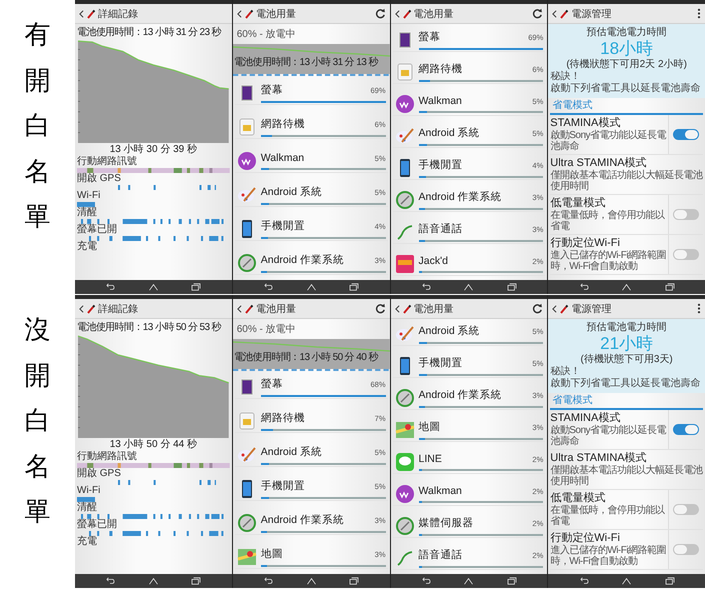 Image resolution: width=705 pixels, height=589 pixels. I want to click on setting-title: STAMINA模式, so click(585, 123).